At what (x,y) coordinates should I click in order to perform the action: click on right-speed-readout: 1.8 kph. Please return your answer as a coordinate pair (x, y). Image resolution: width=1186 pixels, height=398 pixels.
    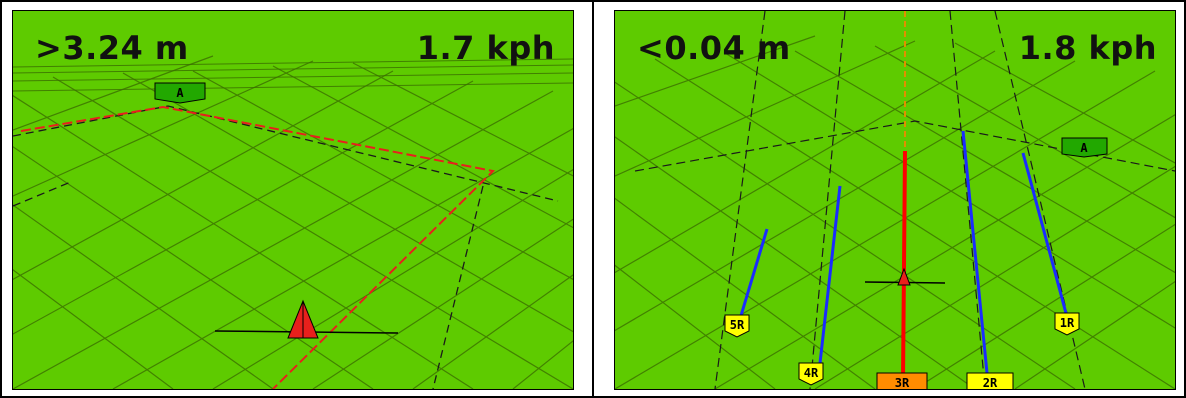
    Looking at the image, I should click on (1087, 48).